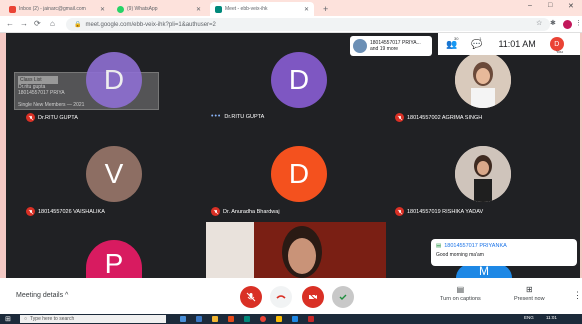 The image size is (582, 324). What do you see at coordinates (539, 23) in the screenshot?
I see `star-icon: ☆` at bounding box center [539, 23].